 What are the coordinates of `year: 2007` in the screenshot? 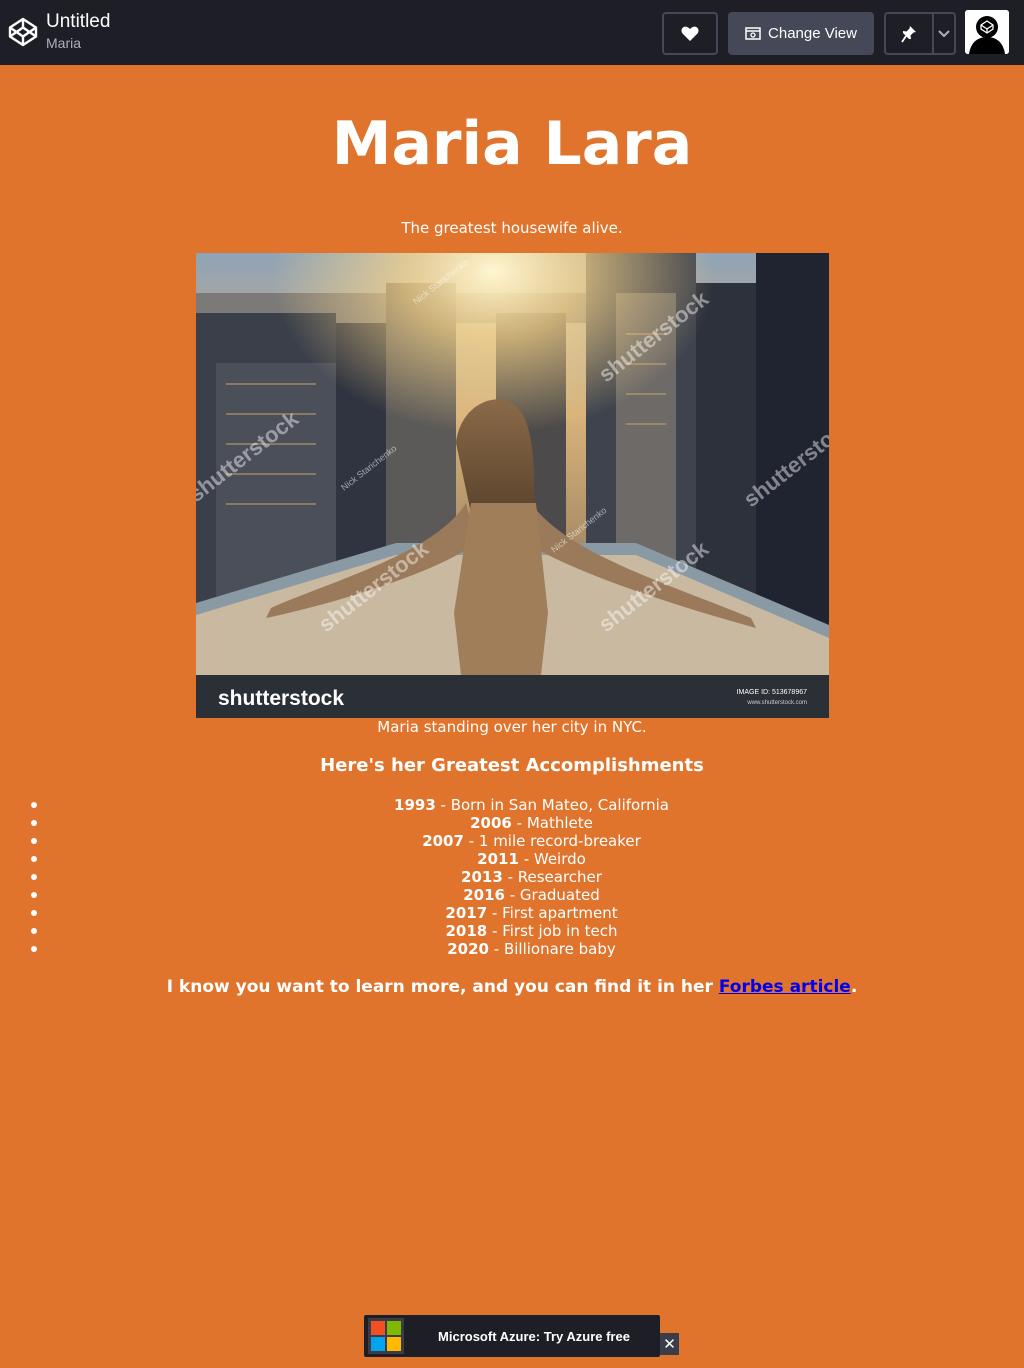 It's located at (443, 841).